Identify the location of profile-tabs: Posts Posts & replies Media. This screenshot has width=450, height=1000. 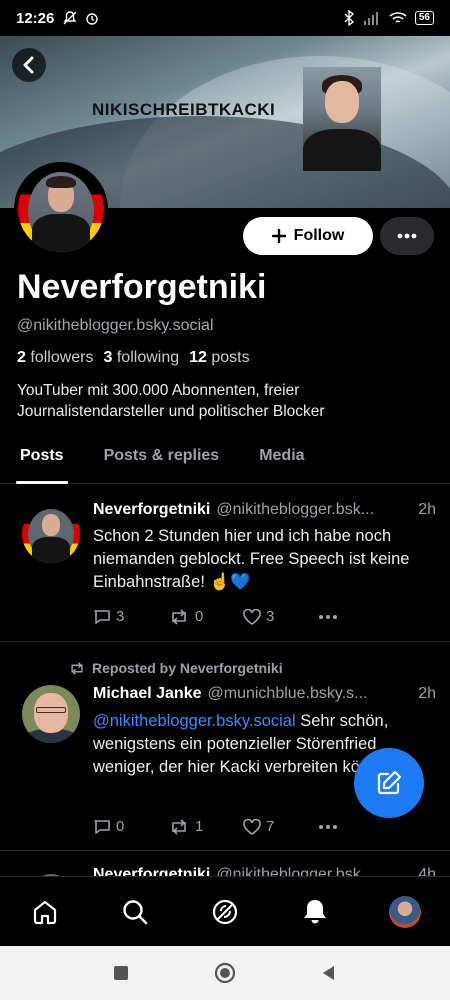
(225, 458).